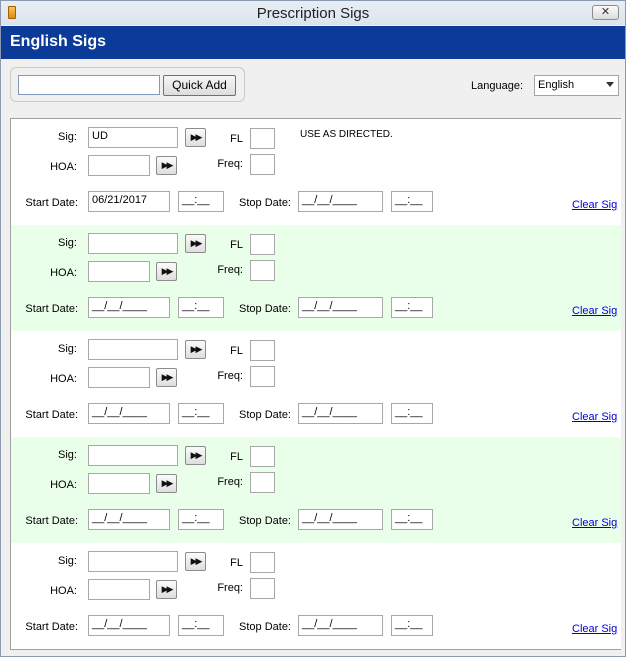 The height and width of the screenshot is (657, 626). I want to click on quick-add-button: Quick Add, so click(199, 85).